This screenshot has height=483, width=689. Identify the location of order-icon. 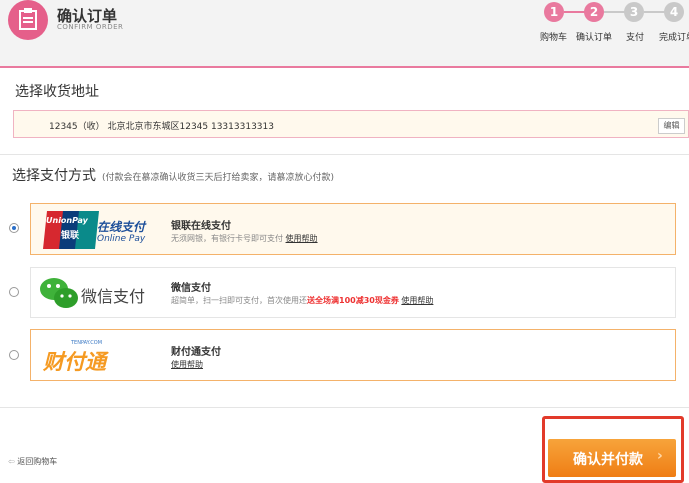
(28, 20).